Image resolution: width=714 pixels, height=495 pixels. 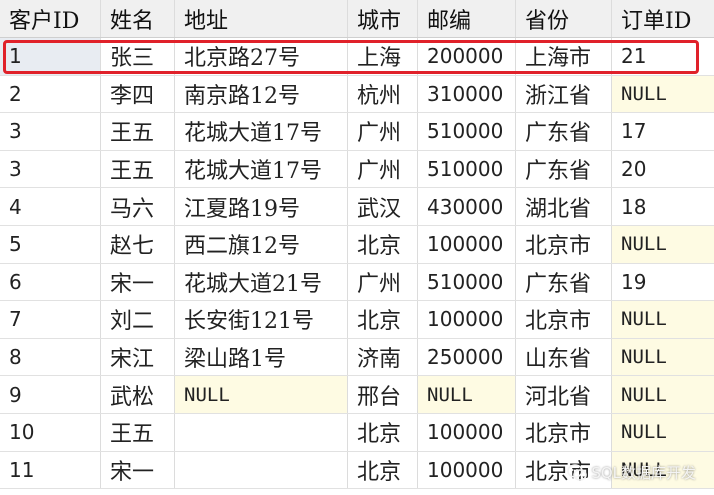 I want to click on cell-postcode: 430000, so click(x=467, y=206).